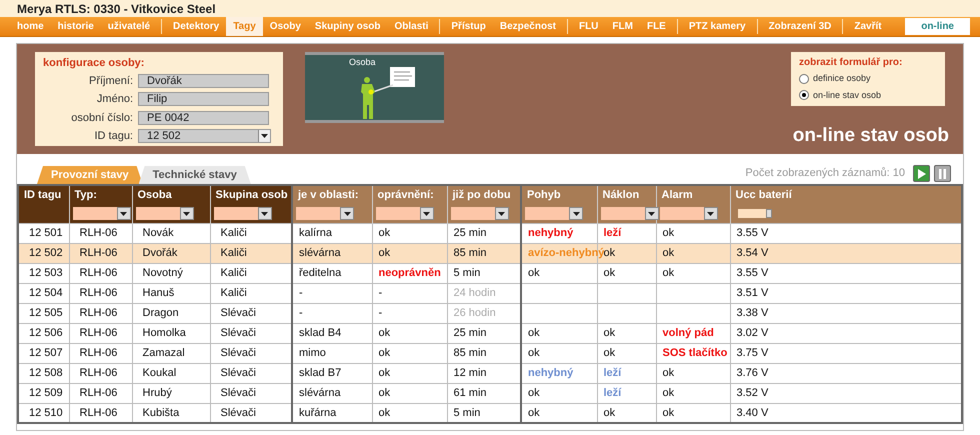 This screenshot has width=980, height=435. What do you see at coordinates (203, 81) in the screenshot?
I see `text-field: Dvořák` at bounding box center [203, 81].